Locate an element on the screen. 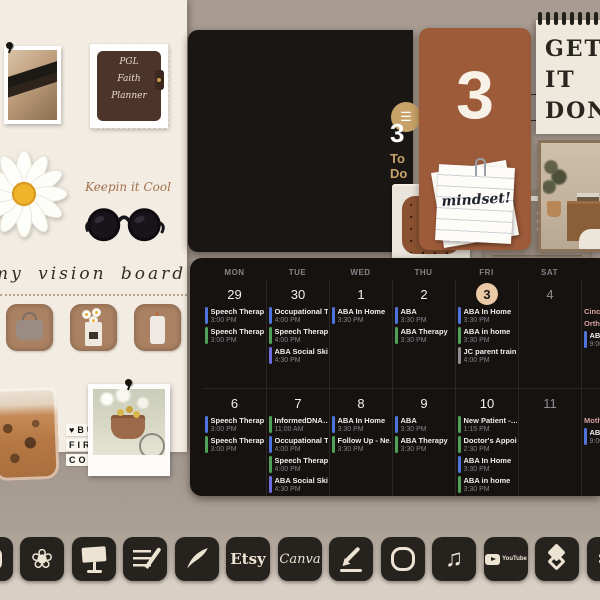  keynote-app-icon is located at coordinates (94, 559).